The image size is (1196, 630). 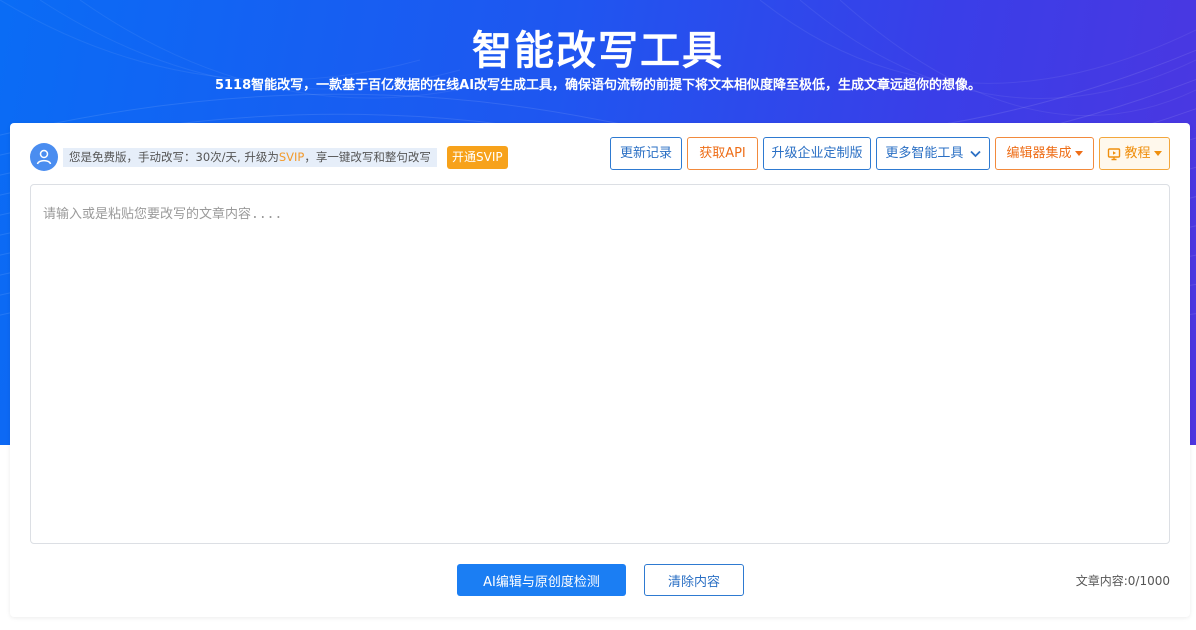 What do you see at coordinates (694, 580) in the screenshot?
I see `clear-content-button: 清除内容` at bounding box center [694, 580].